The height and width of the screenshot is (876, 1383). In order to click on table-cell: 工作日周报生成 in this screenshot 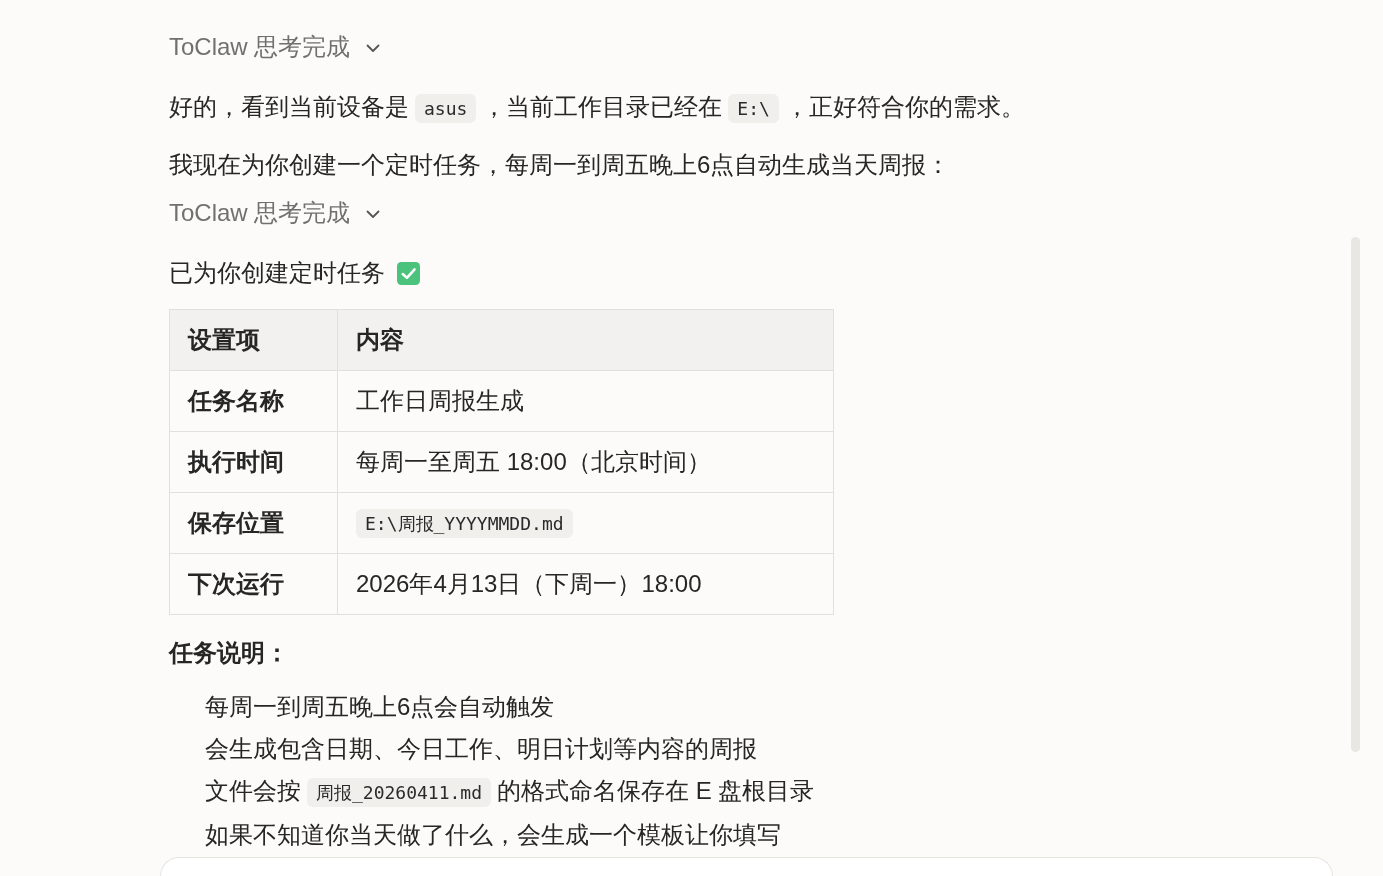, I will do `click(585, 401)`.